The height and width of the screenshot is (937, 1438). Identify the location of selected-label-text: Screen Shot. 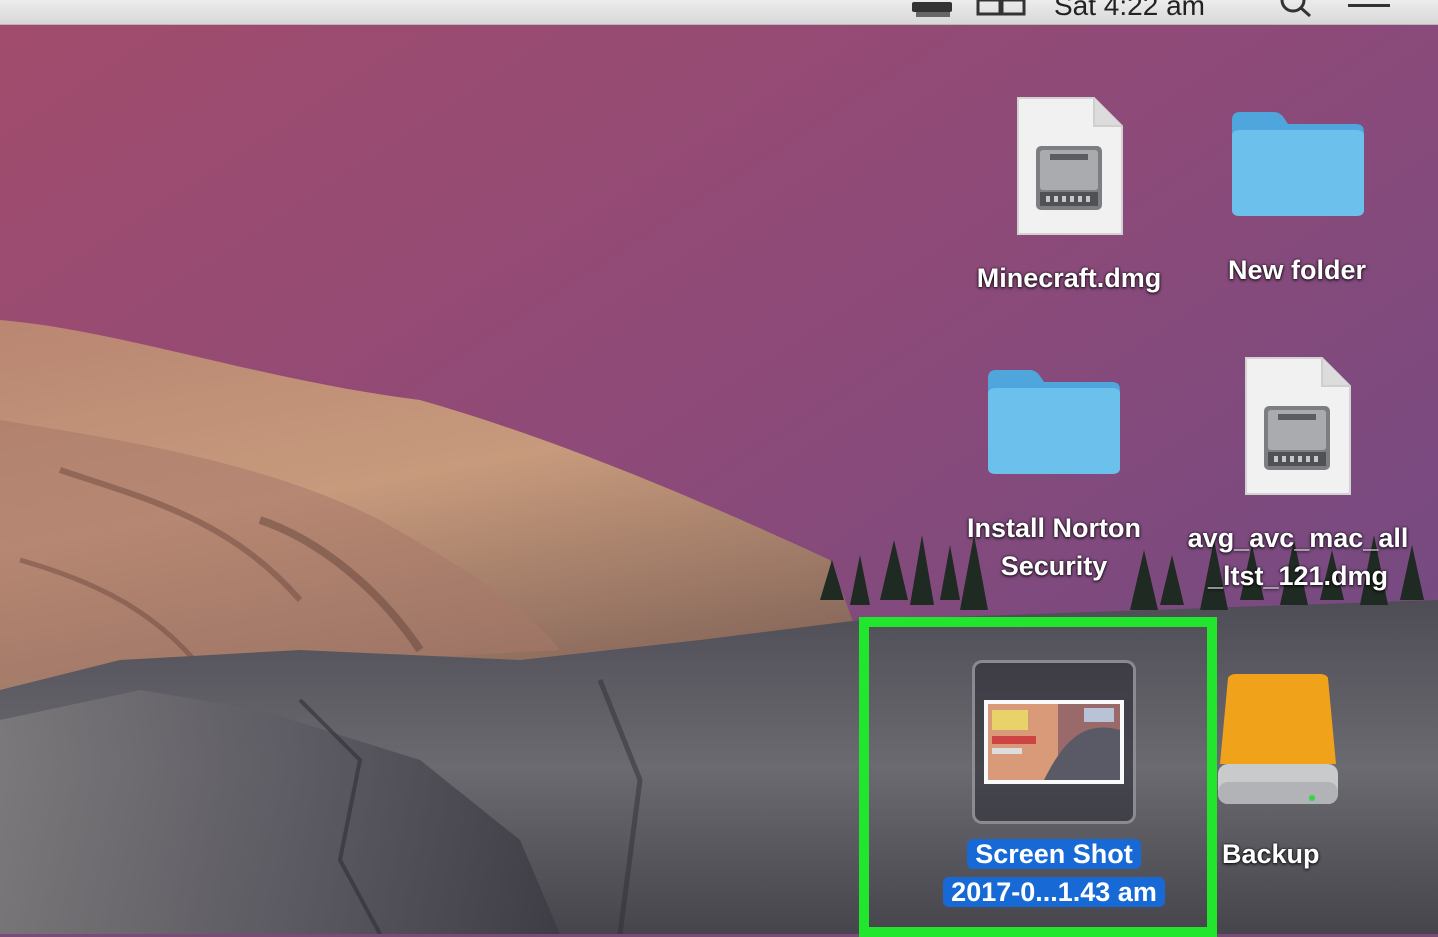
(1054, 854).